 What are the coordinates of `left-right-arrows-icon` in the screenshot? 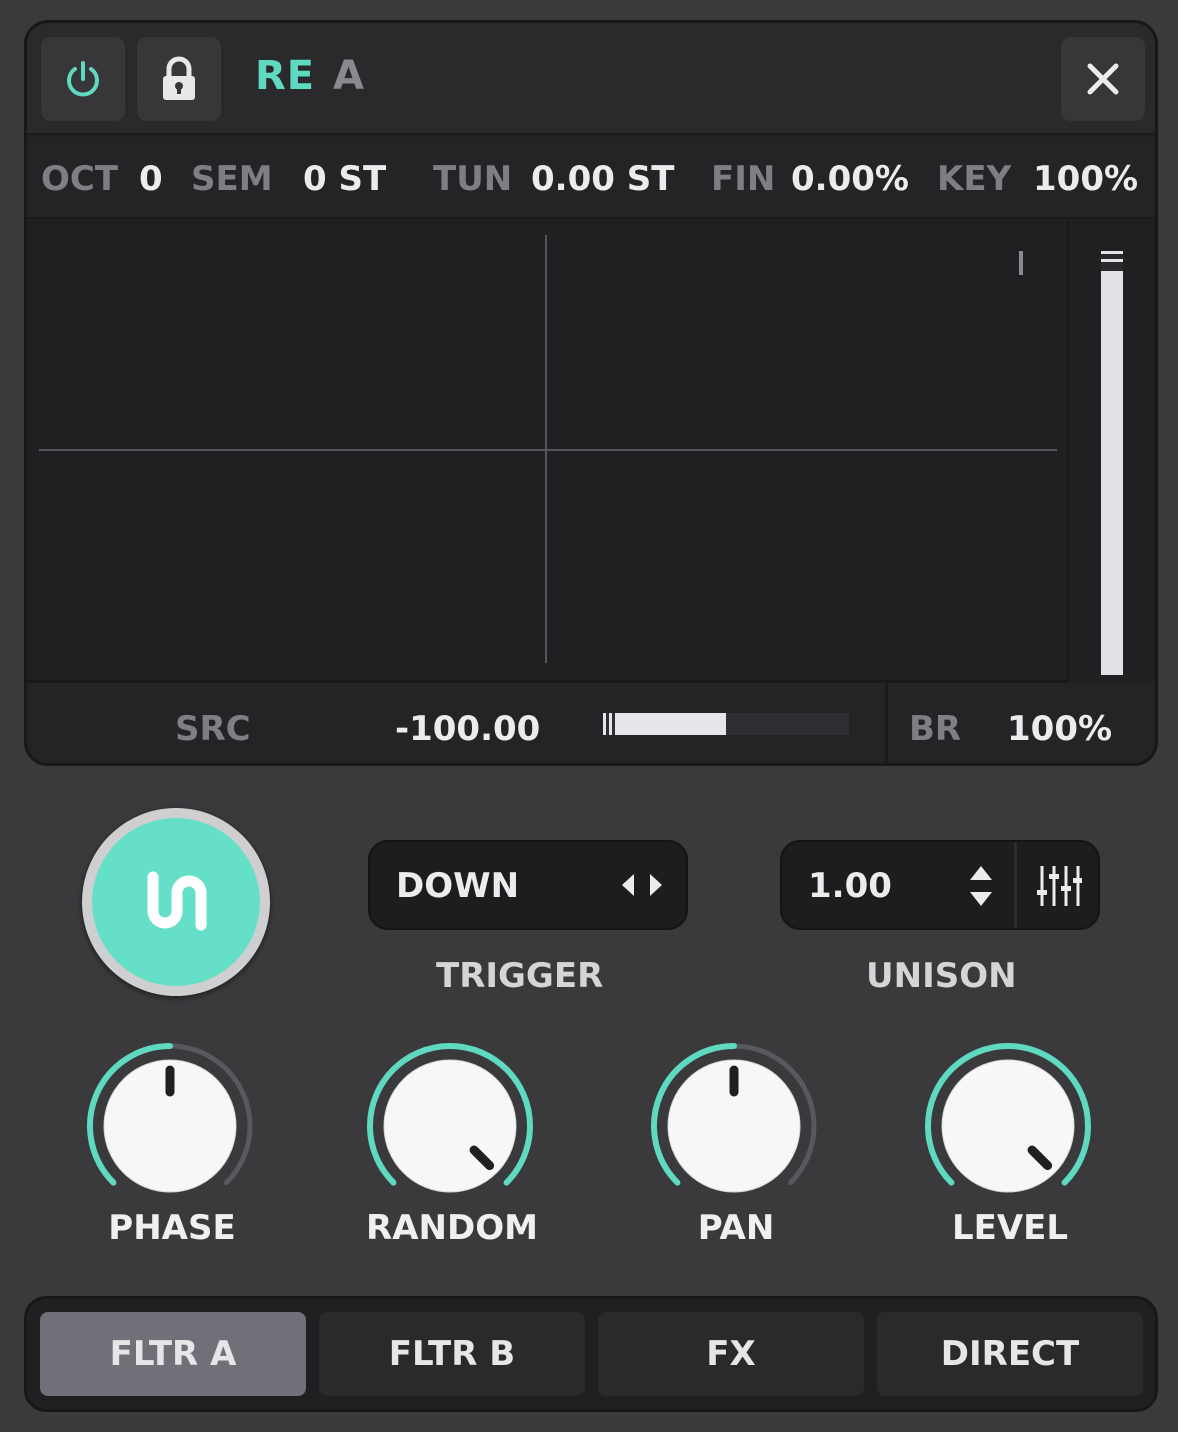 It's located at (642, 885).